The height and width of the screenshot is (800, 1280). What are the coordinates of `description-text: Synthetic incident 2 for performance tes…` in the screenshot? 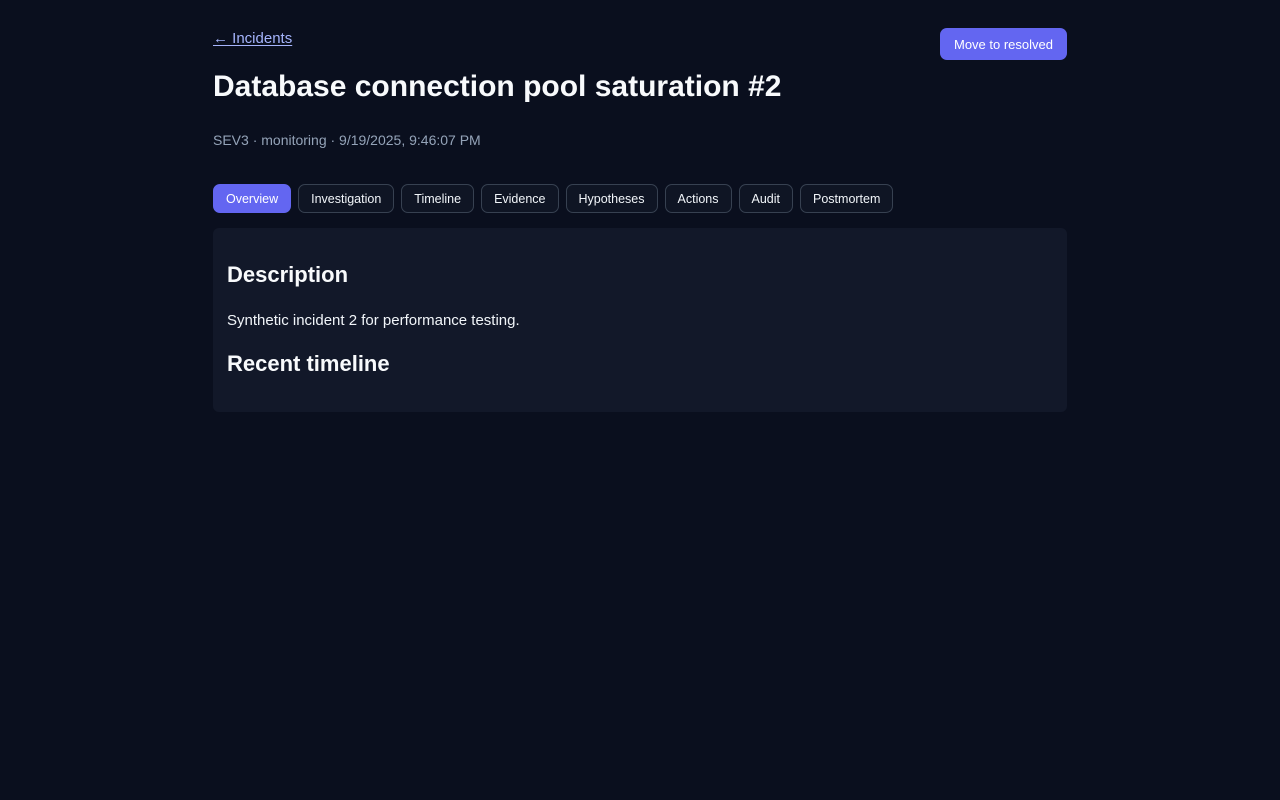 It's located at (373, 320).